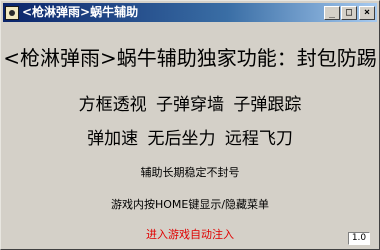 This screenshot has width=380, height=250. Describe the element at coordinates (190, 105) in the screenshot. I see `features-line-1: 方框透视 子弹穿墙 子弹跟踪` at that location.